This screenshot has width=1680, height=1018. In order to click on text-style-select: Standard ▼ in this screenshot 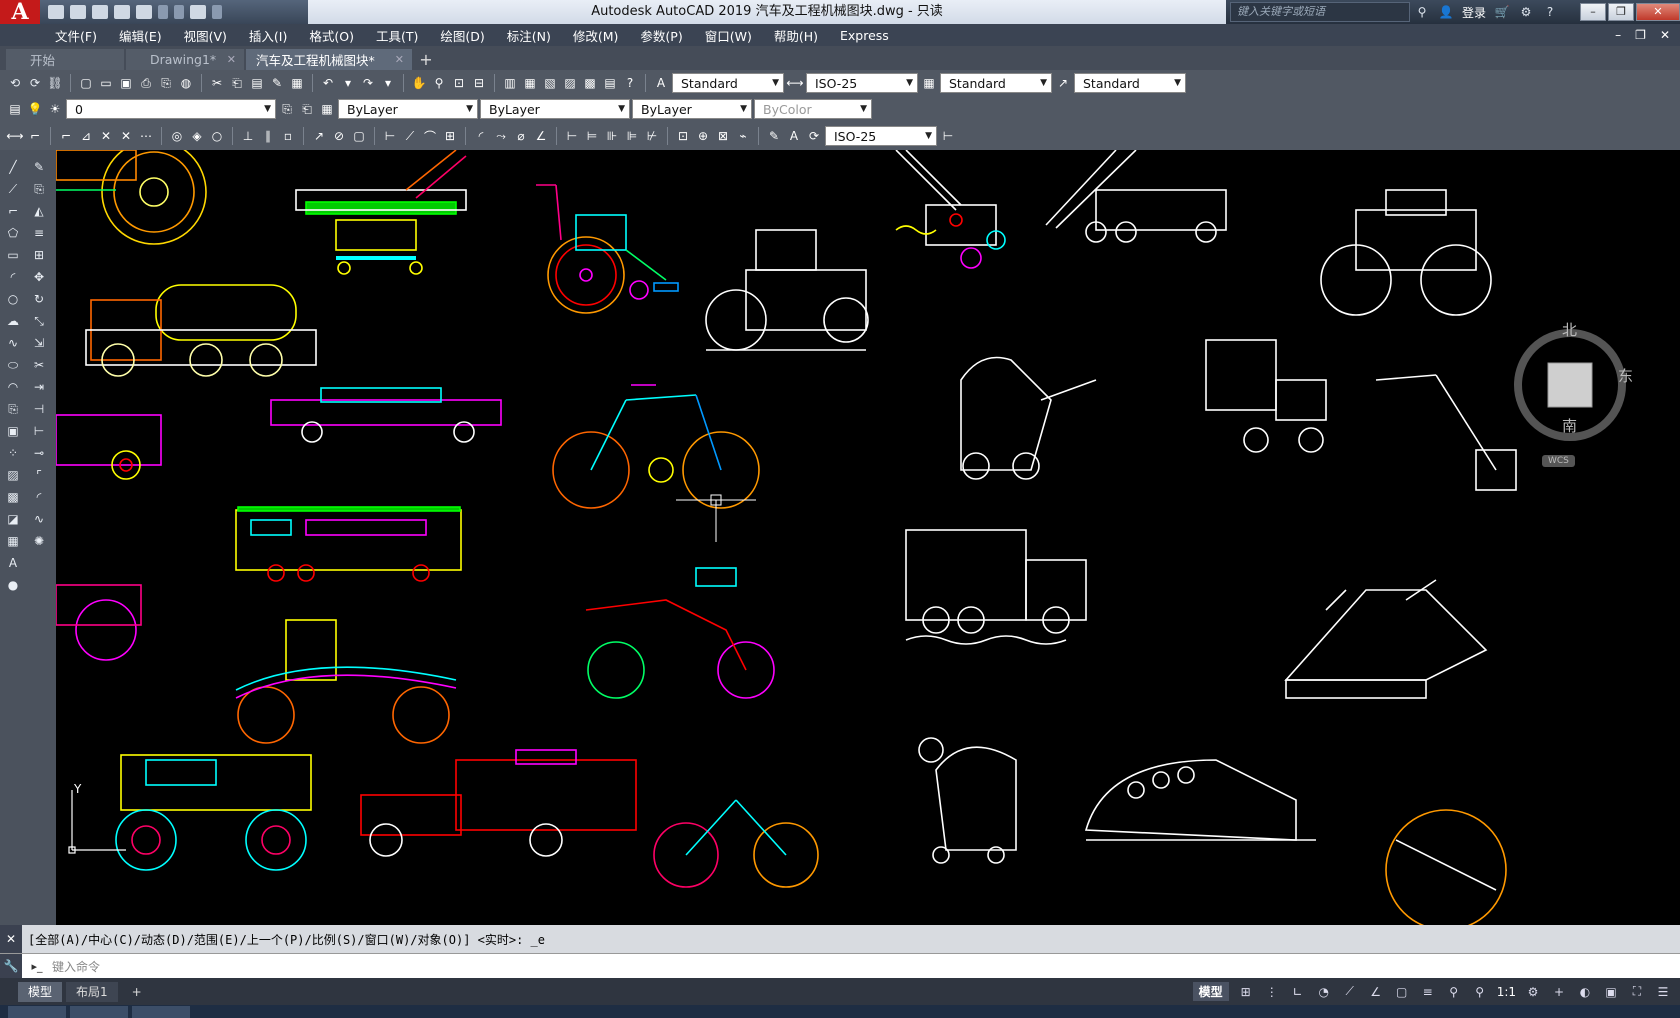, I will do `click(728, 83)`.